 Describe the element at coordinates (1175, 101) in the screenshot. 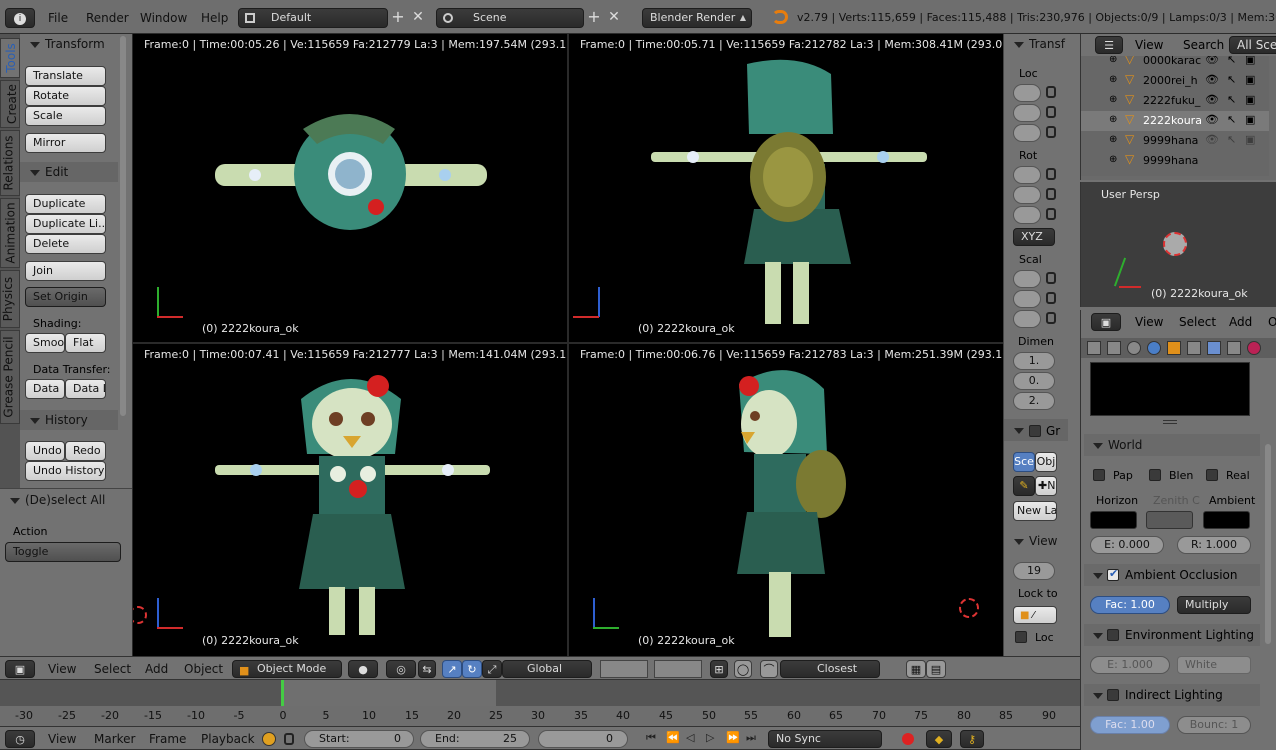

I see `outliner-item: ⊕ ▽ 2222fuku_ 👁 ↖ ▣` at that location.